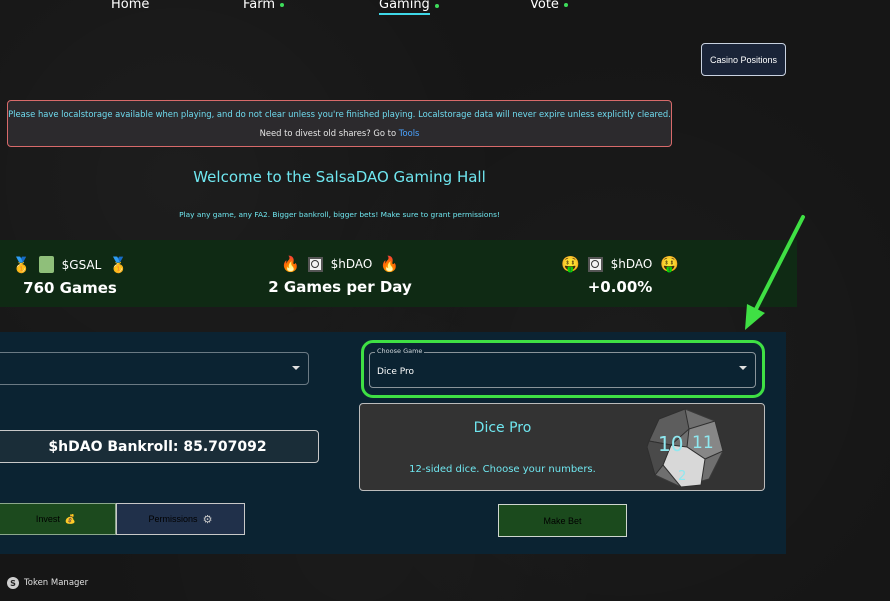 This screenshot has width=890, height=601. I want to click on permissions-button: Permissions ⚙, so click(180, 519).